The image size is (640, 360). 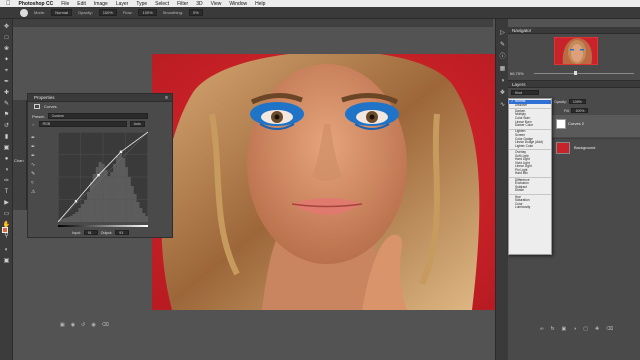 I want to click on layer-name-background: Background, so click(x=584, y=147).